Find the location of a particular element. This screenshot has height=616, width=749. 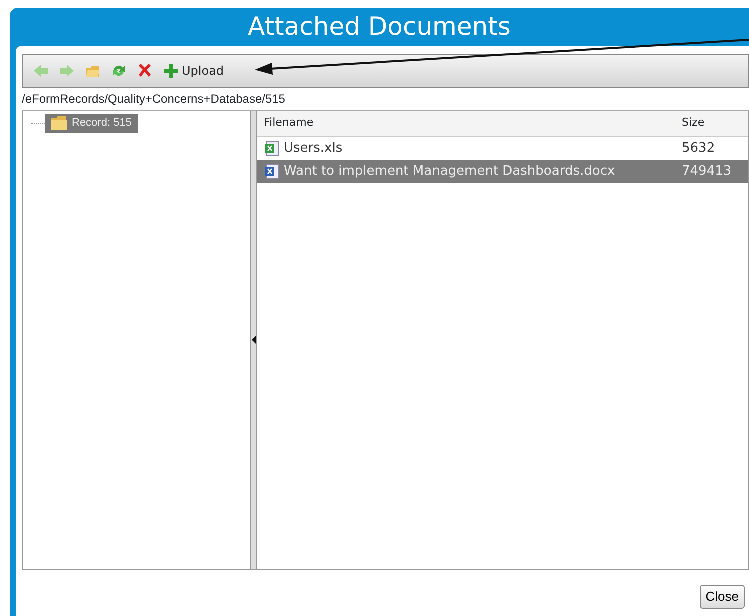

window-title: Attached Documents is located at coordinates (379, 27).